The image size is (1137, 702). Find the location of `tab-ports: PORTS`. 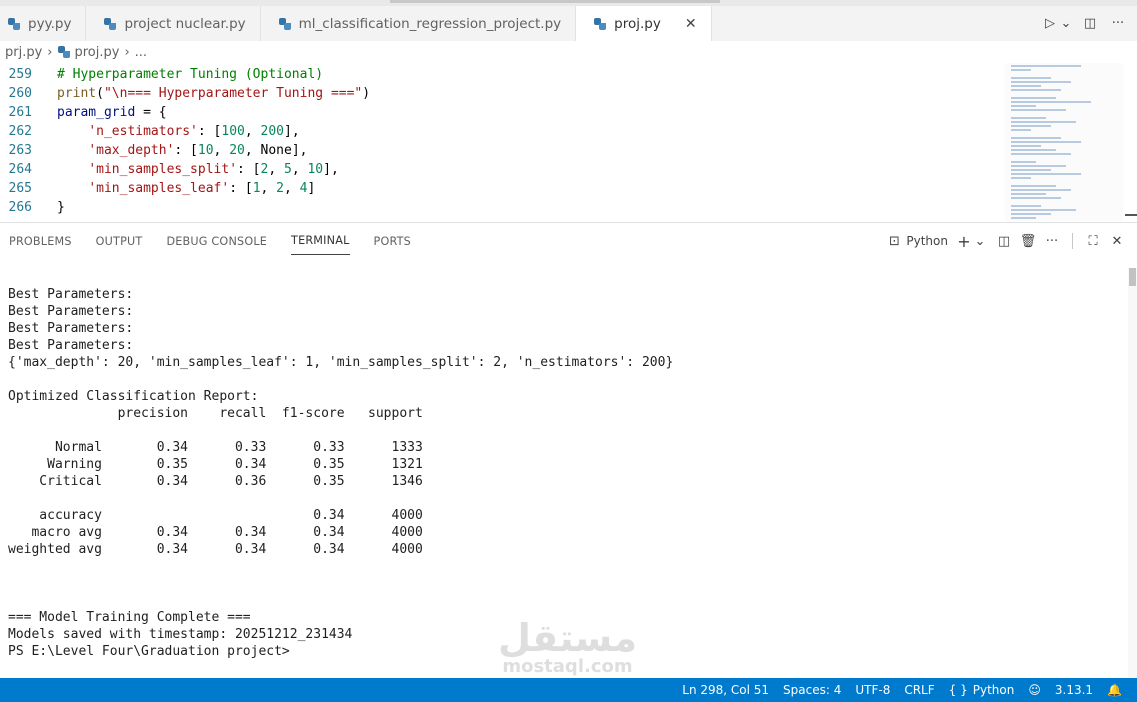

tab-ports: PORTS is located at coordinates (392, 241).